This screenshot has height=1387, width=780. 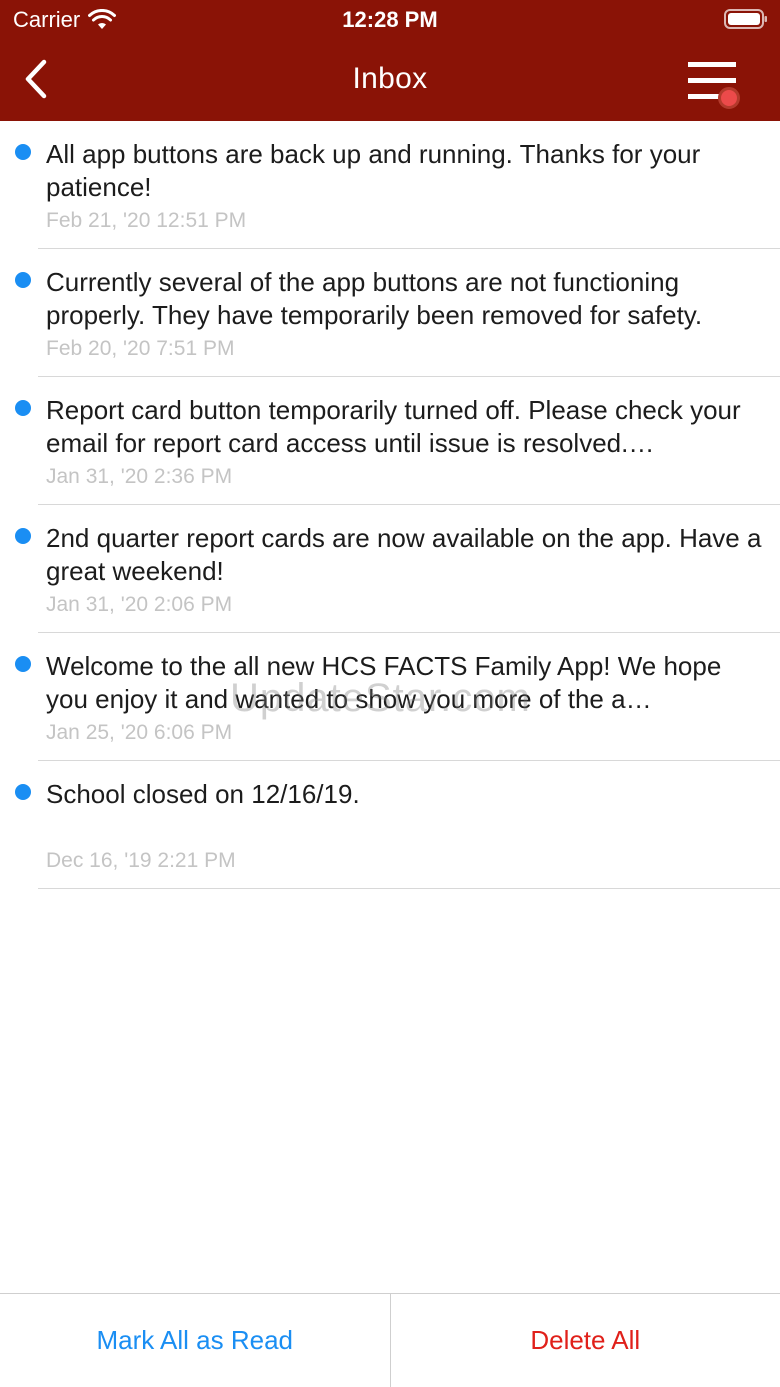 What do you see at coordinates (745, 19) in the screenshot?
I see `battery-full-icon` at bounding box center [745, 19].